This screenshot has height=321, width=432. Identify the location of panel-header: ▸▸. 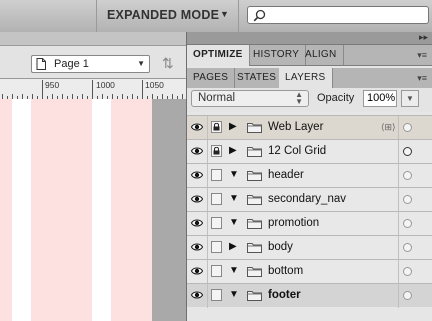
(309, 38).